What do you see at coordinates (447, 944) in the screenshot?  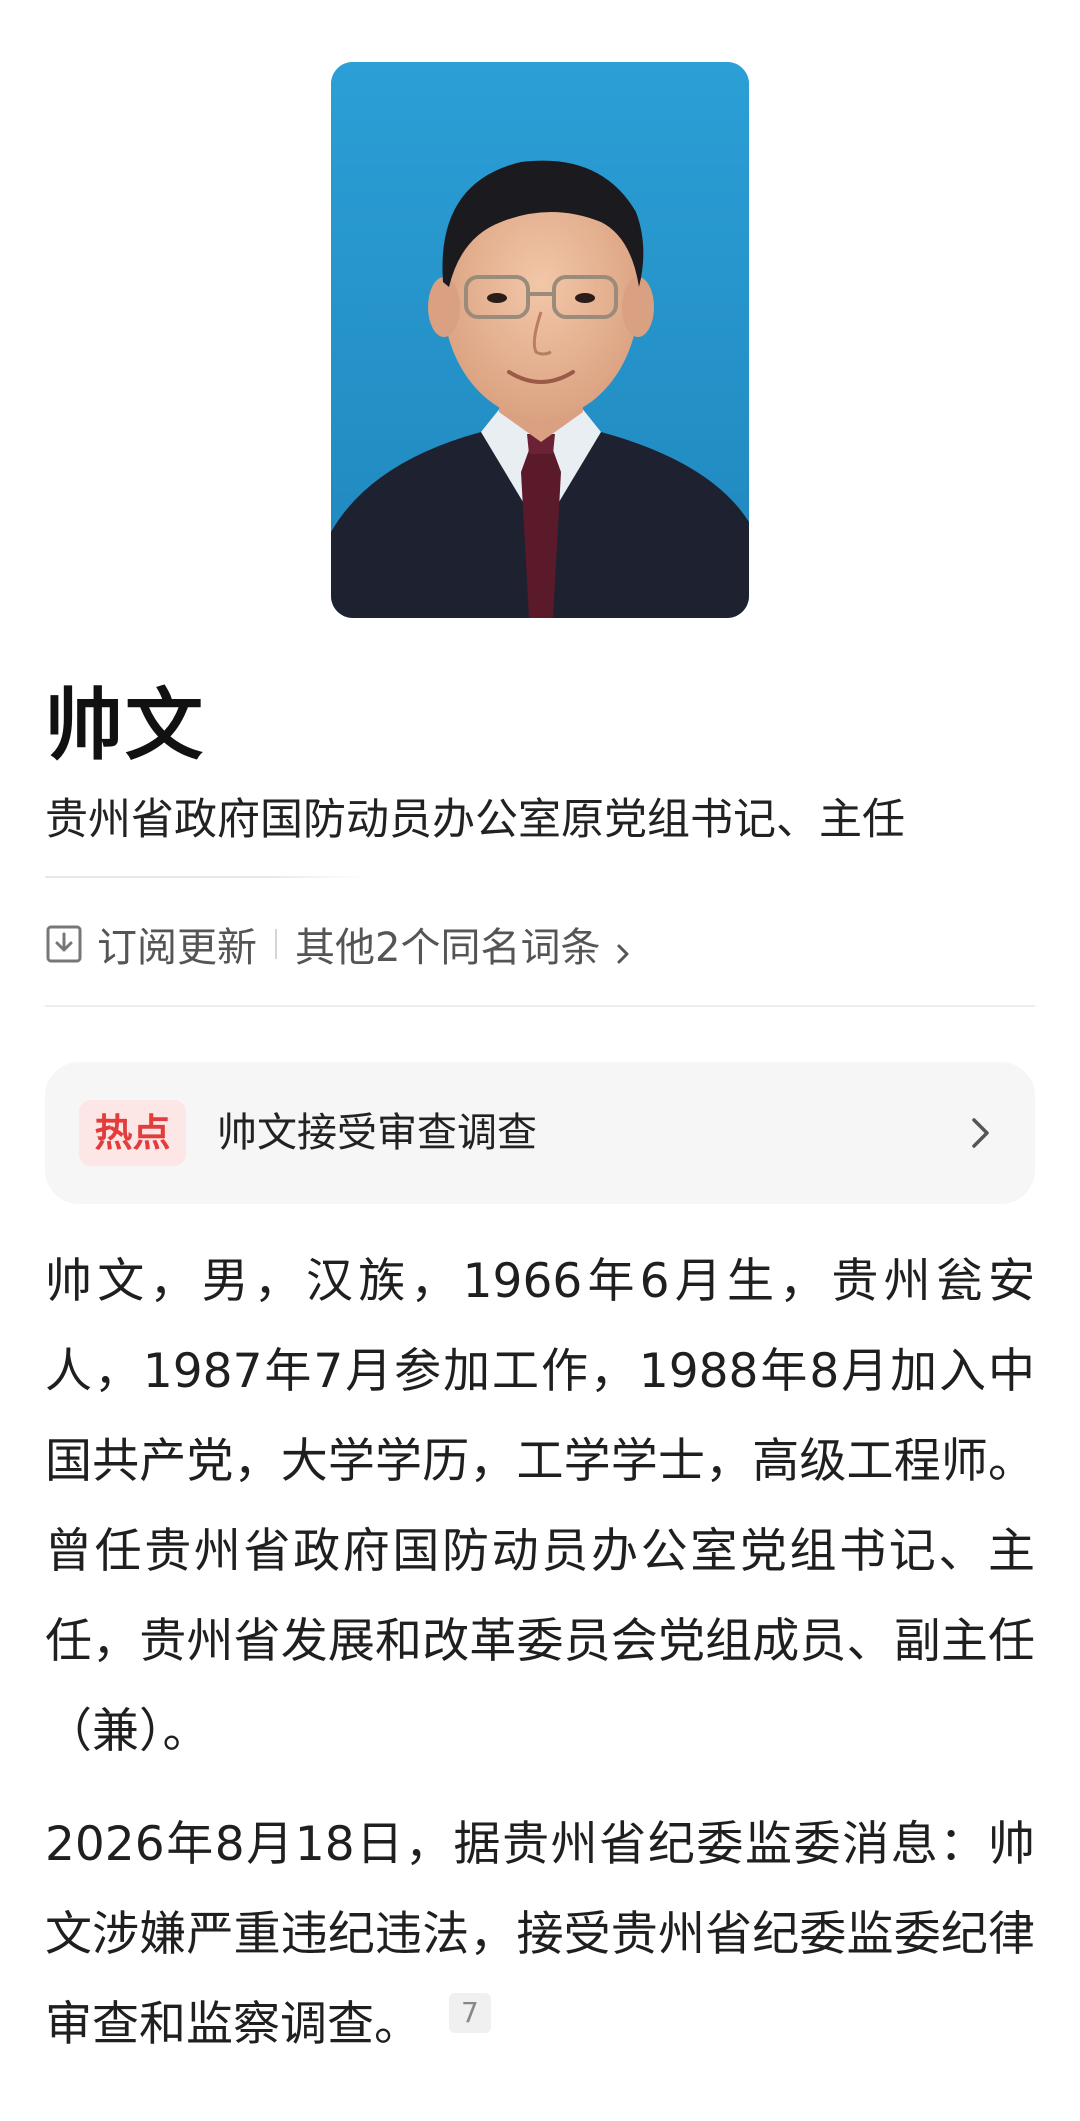 I see `same-name-entries-link: 其他2个同名词条` at bounding box center [447, 944].